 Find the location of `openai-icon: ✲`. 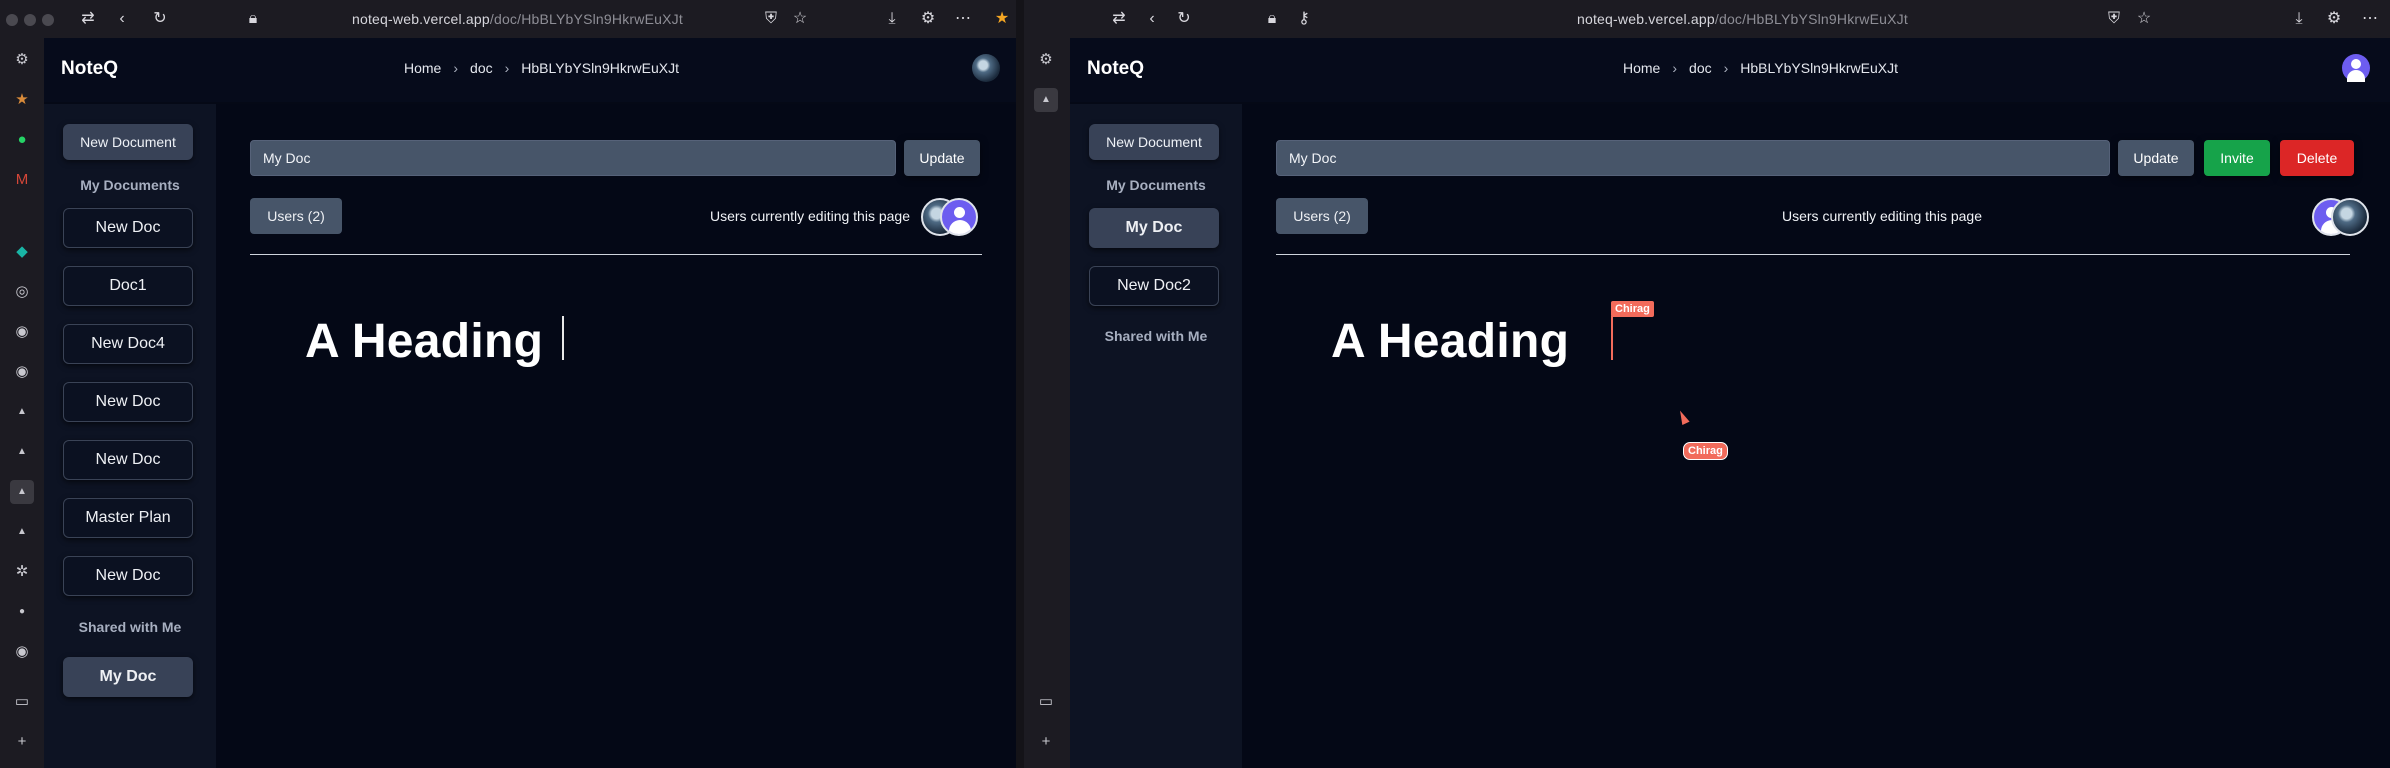

openai-icon: ✲ is located at coordinates (22, 572).